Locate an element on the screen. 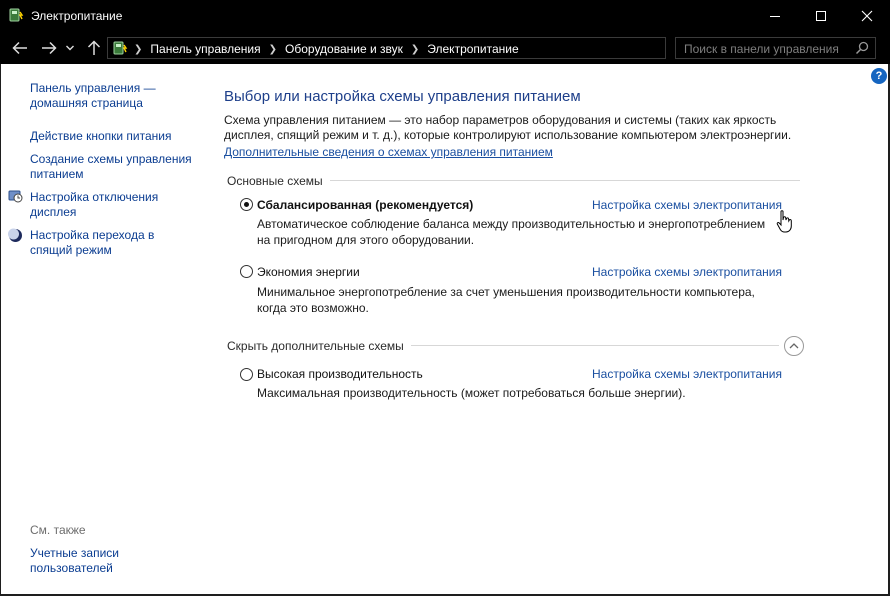 This screenshot has width=890, height=596. minimize-icon is located at coordinates (775, 16).